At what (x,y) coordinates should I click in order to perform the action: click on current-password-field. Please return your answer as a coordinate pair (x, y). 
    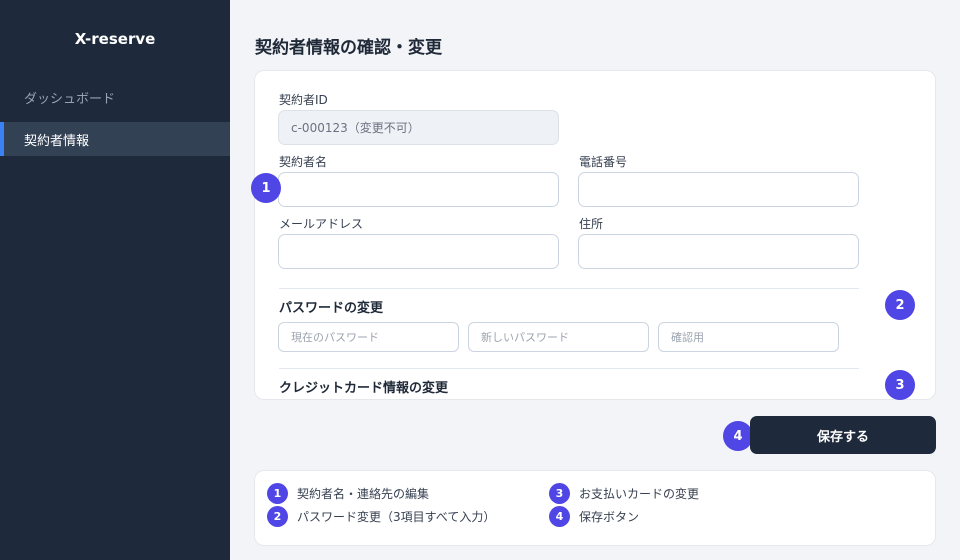
    Looking at the image, I should click on (368, 337).